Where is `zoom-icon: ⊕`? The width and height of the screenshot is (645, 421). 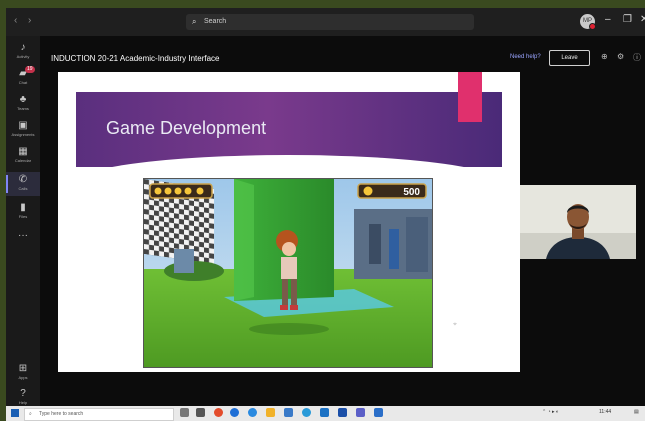
zoom-icon: ⊕ is located at coordinates (604, 56).